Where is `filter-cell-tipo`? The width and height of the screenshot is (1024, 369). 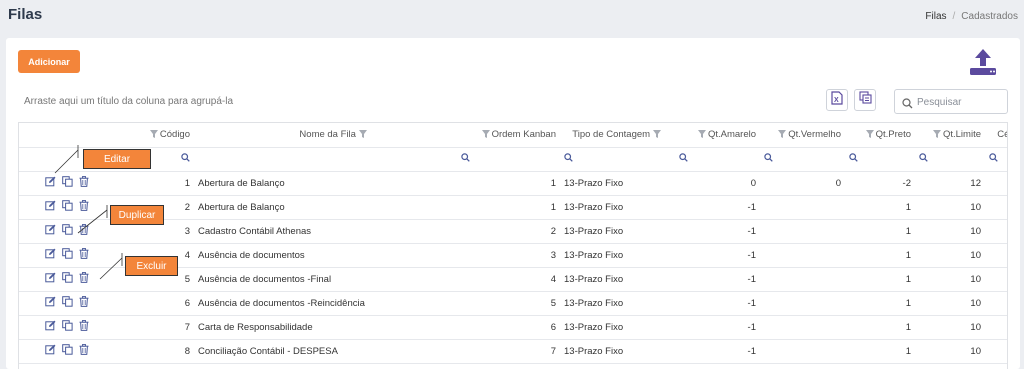
filter-cell-tipo is located at coordinates (617, 159).